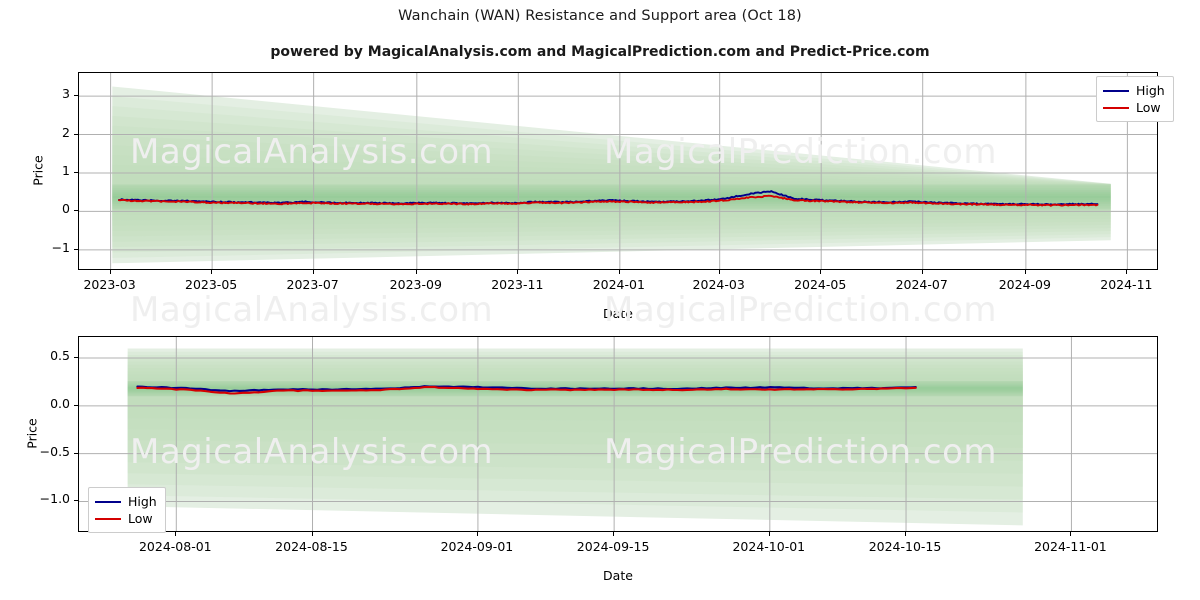 Image resolution: width=1200 pixels, height=600 pixels. Describe the element at coordinates (1070, 546) in the screenshot. I see `x-tick-label: 2024-11-01` at that location.